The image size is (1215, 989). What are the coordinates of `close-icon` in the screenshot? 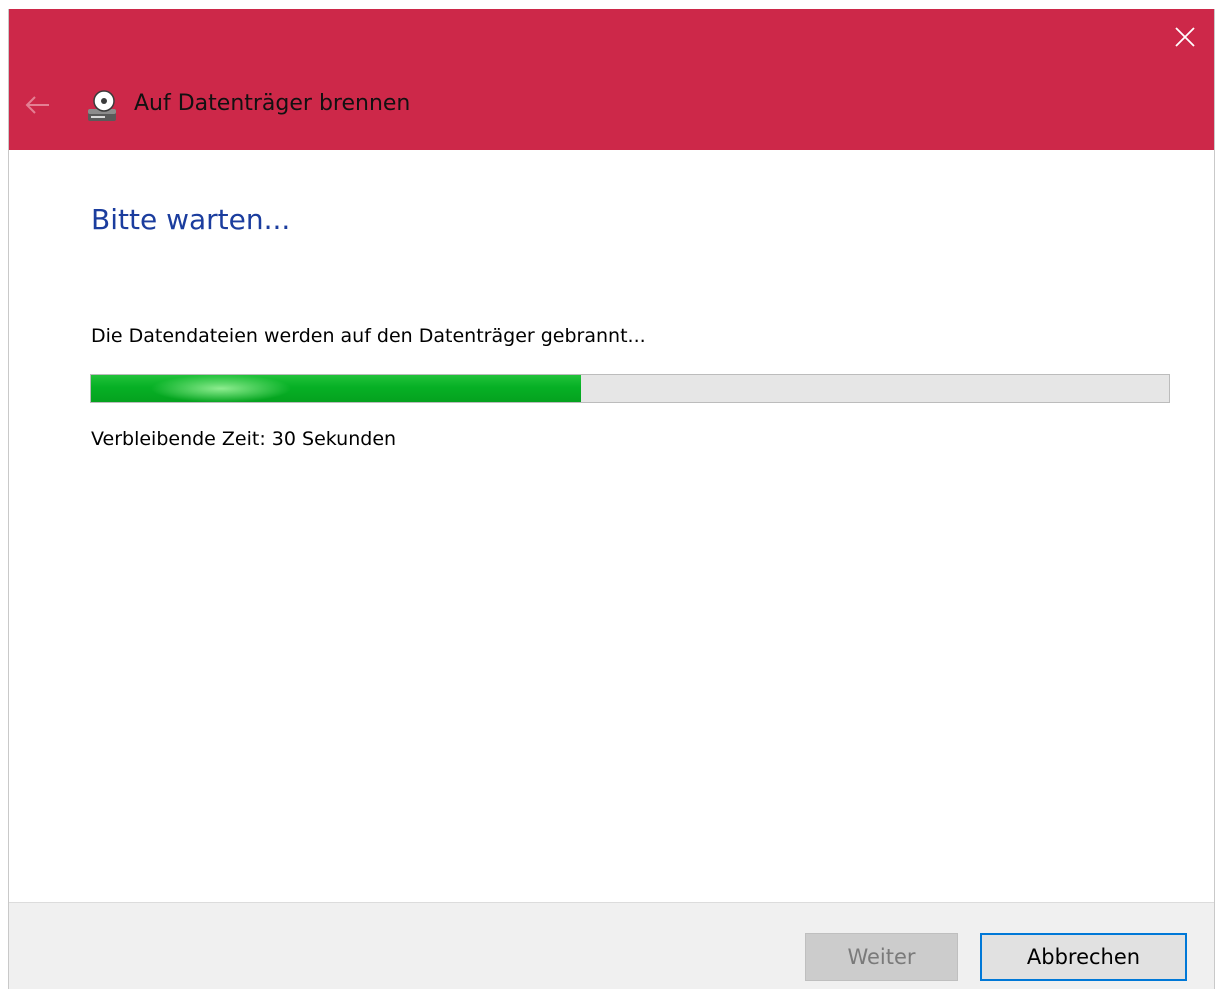 It's located at (1185, 37).